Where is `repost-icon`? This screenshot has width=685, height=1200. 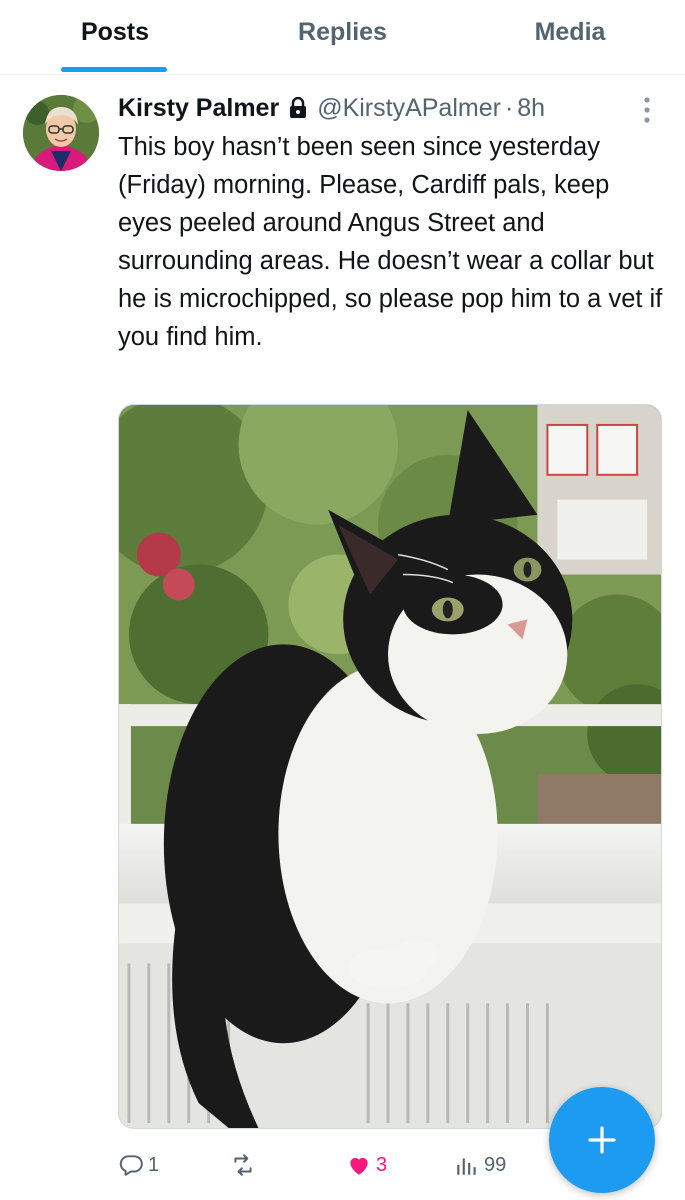 repost-icon is located at coordinates (243, 1165).